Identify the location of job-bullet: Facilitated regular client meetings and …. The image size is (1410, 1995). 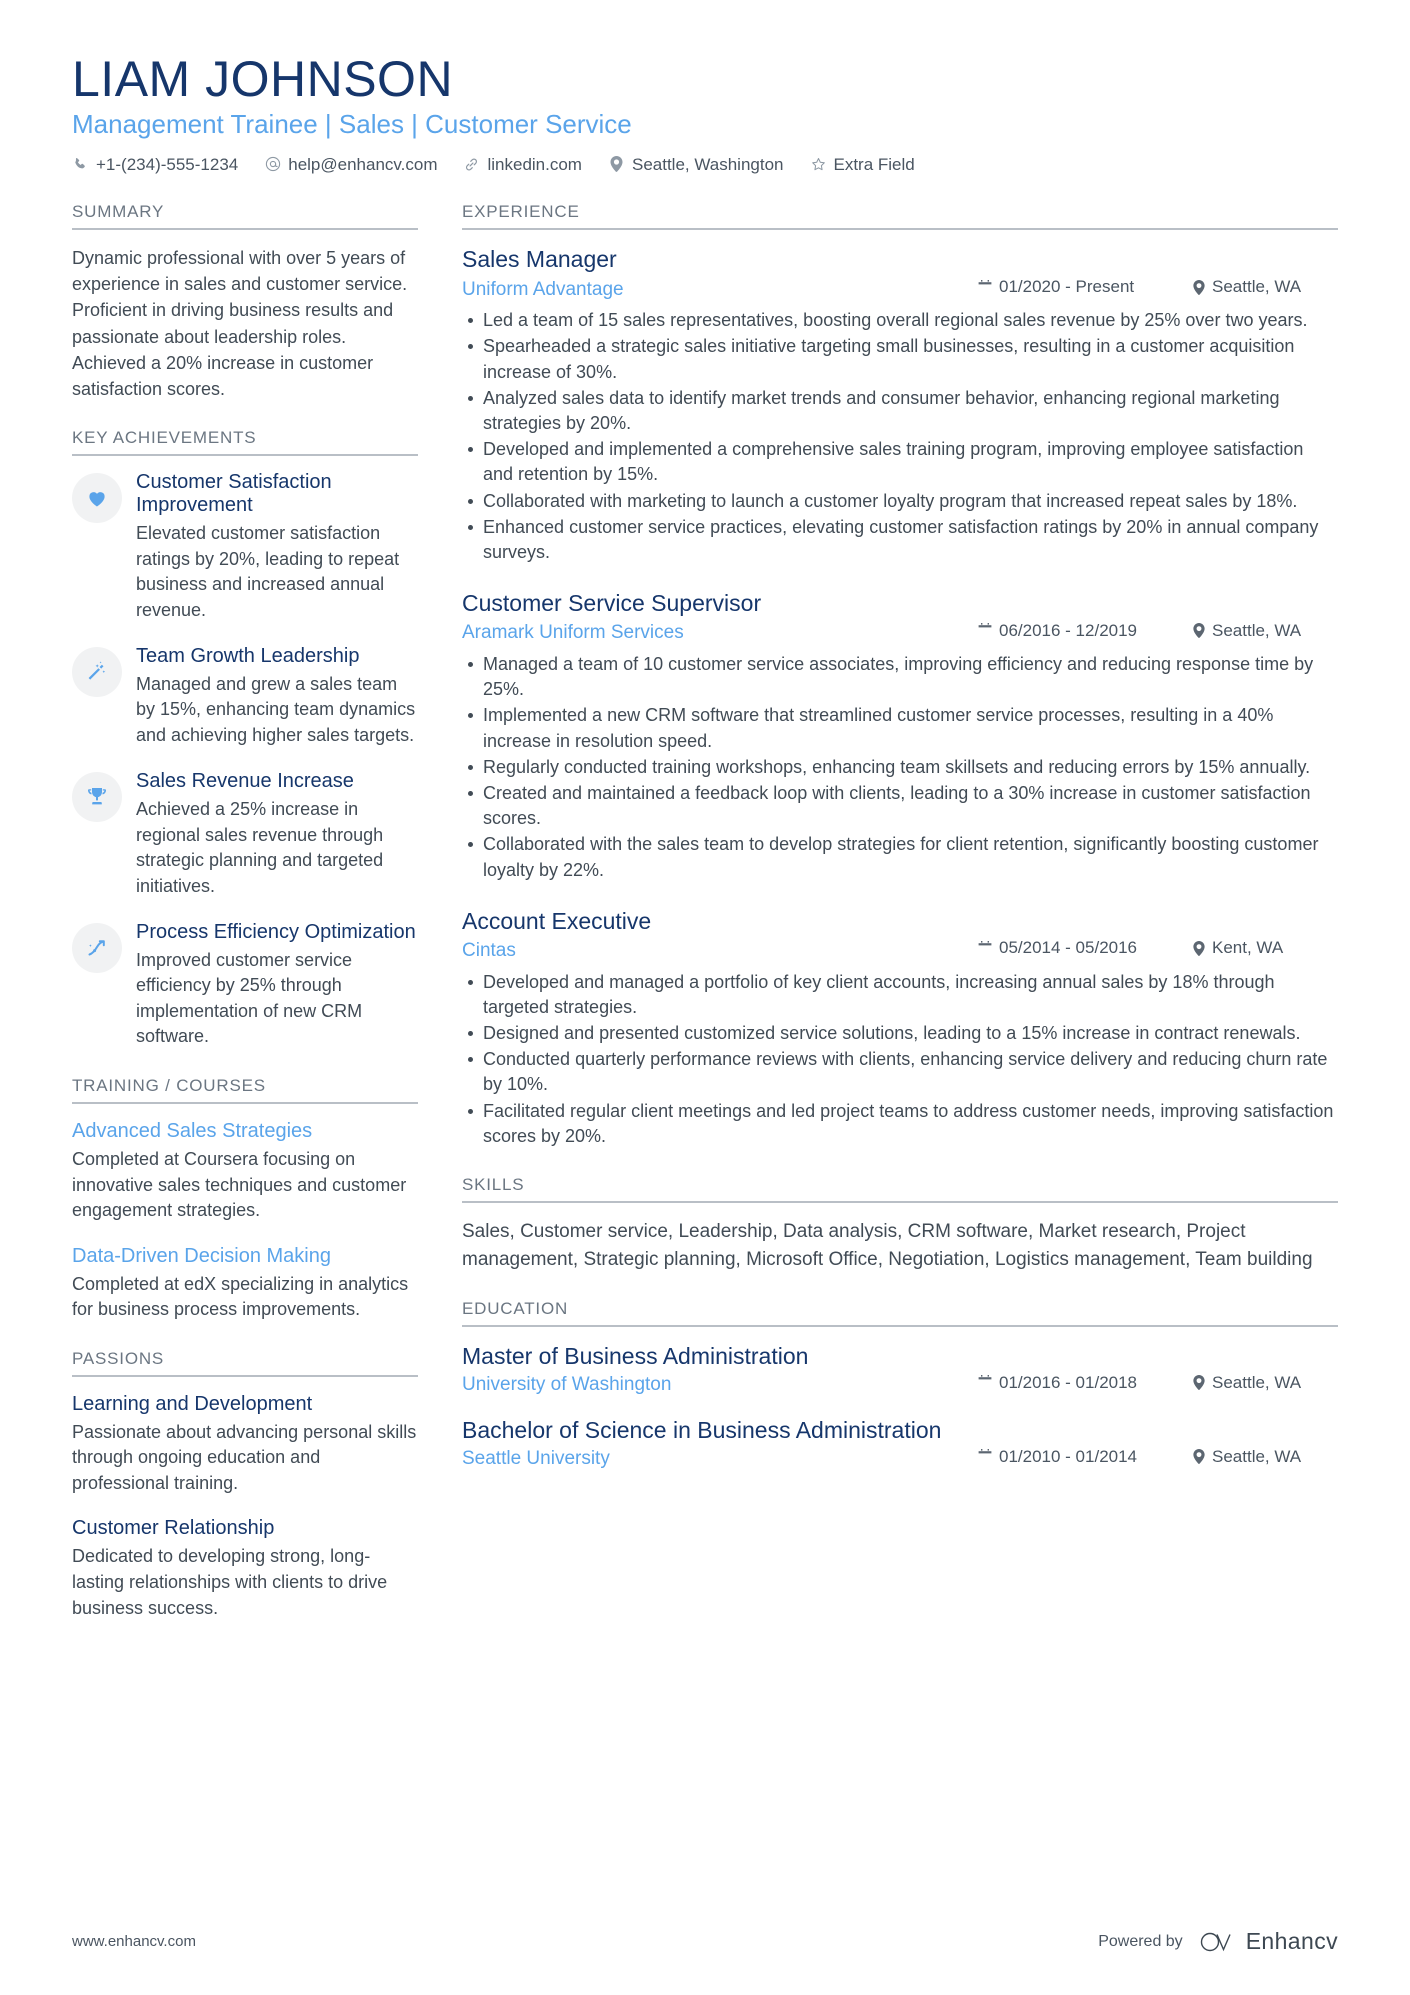
(900, 1124).